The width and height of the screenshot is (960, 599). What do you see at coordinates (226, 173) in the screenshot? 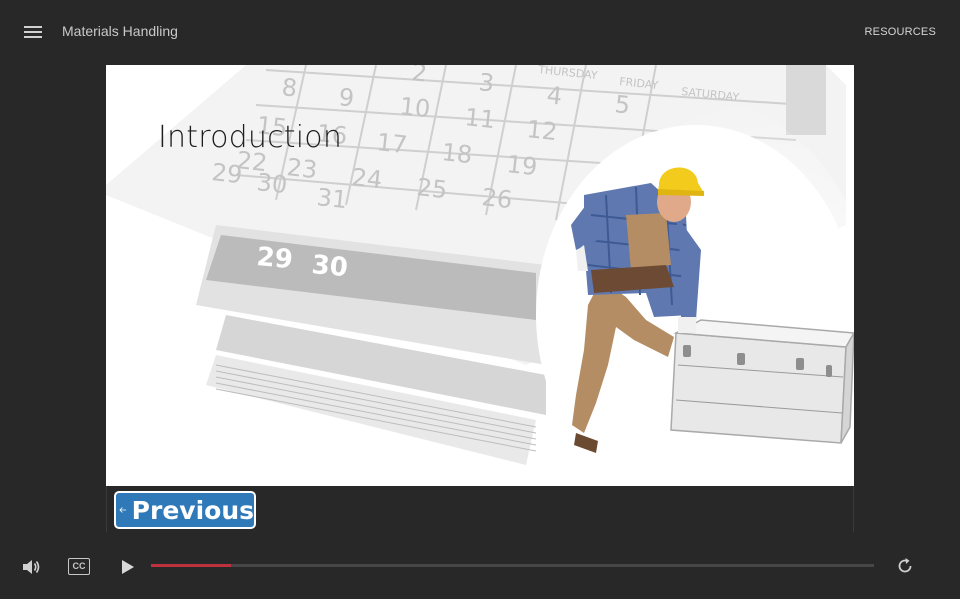
I see `calendar-number: 29` at bounding box center [226, 173].